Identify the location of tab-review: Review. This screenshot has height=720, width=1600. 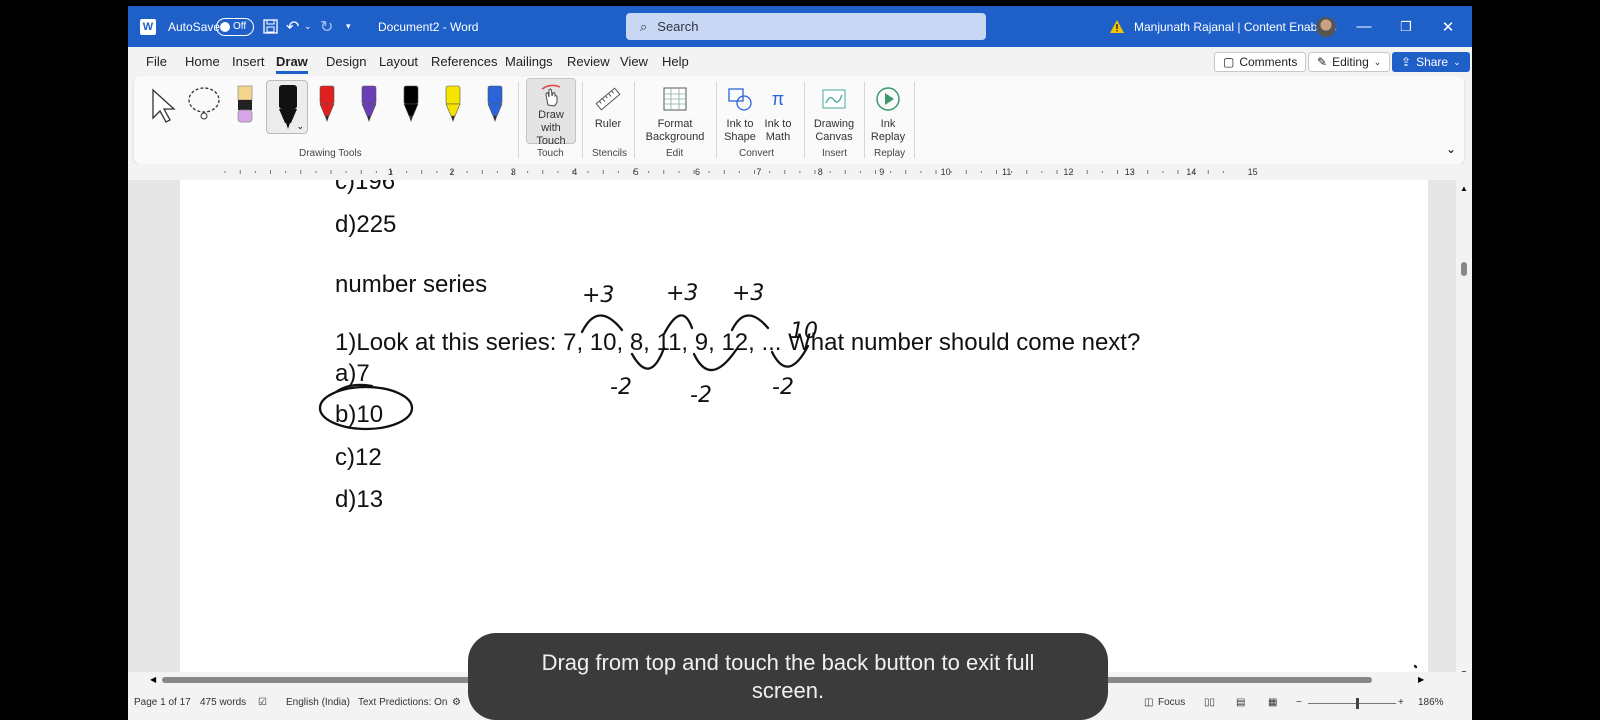
(588, 61).